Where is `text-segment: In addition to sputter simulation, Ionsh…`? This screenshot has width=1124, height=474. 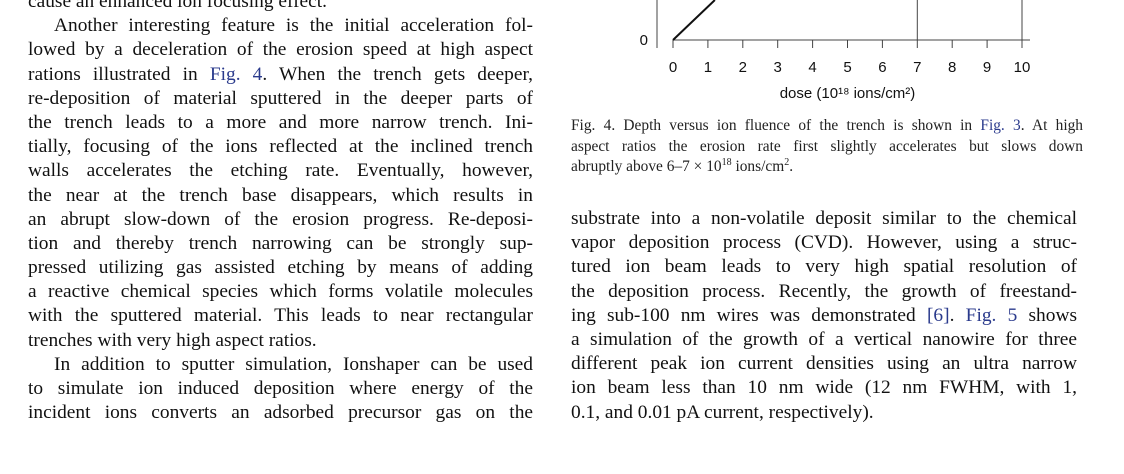 text-segment: In addition to sputter simulation, Ionsh… is located at coordinates (293, 364).